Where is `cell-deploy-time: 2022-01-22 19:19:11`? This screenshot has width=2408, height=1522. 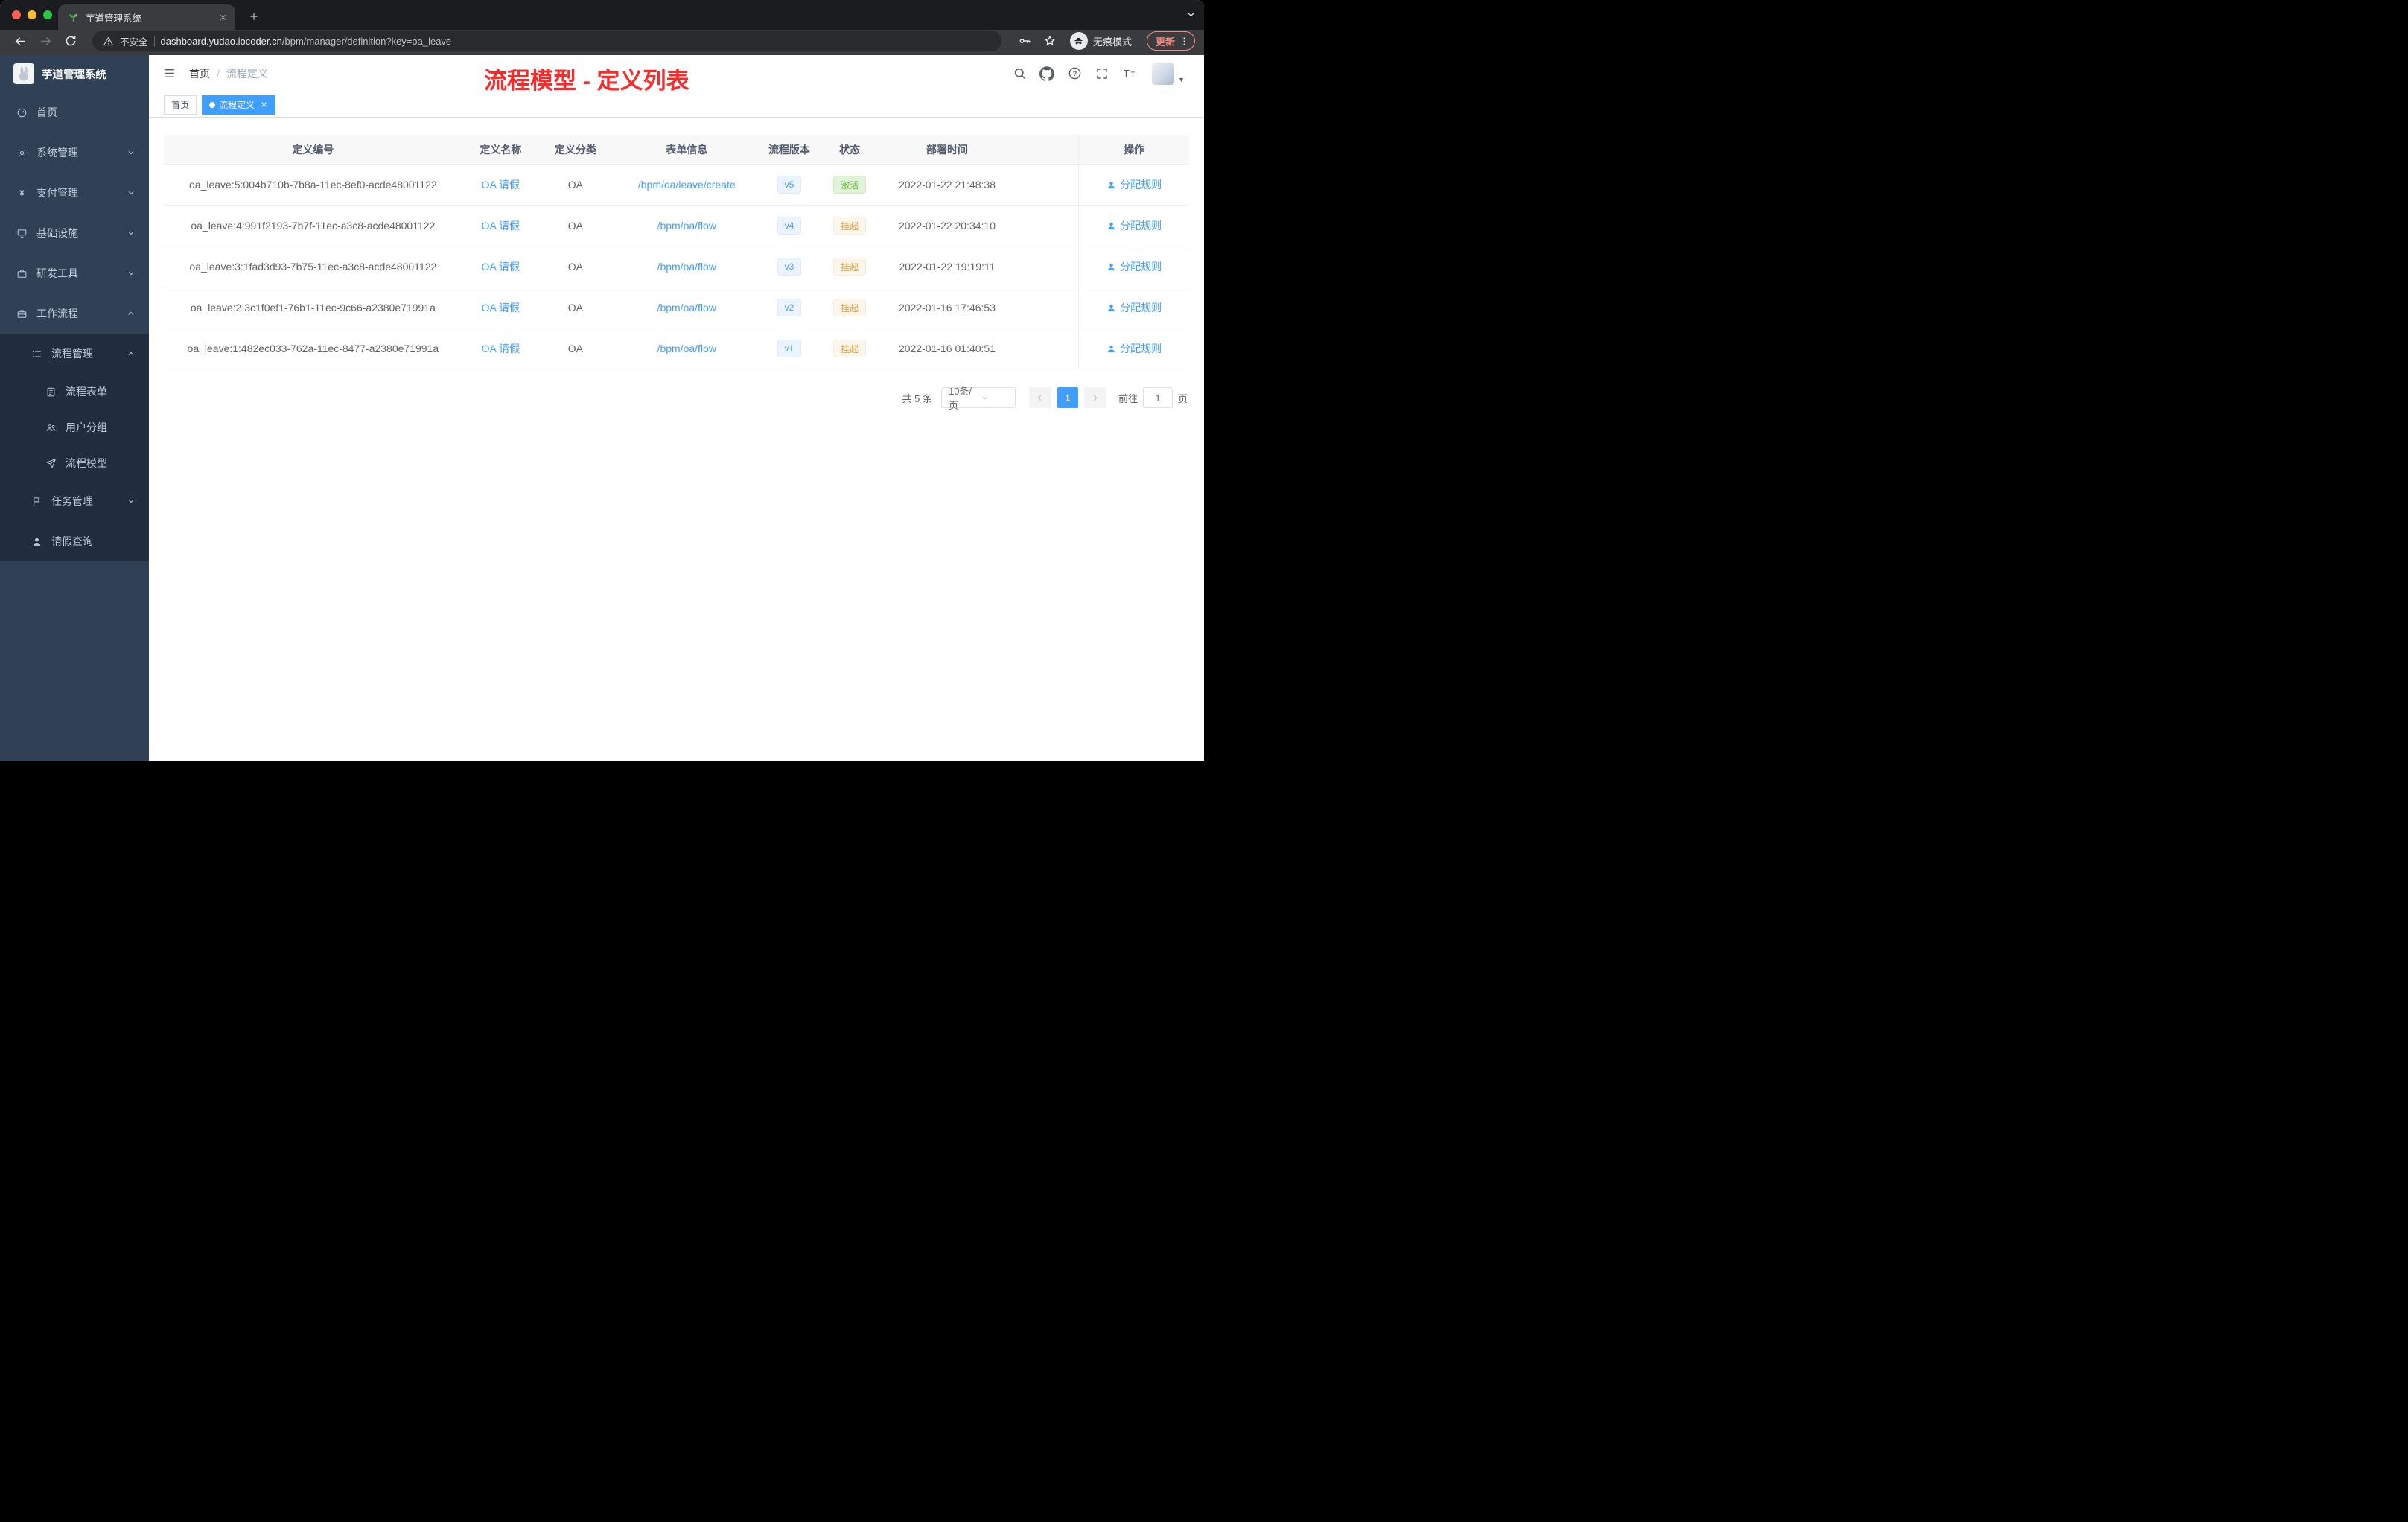
cell-deploy-time: 2022-01-22 19:19:11 is located at coordinates (947, 267).